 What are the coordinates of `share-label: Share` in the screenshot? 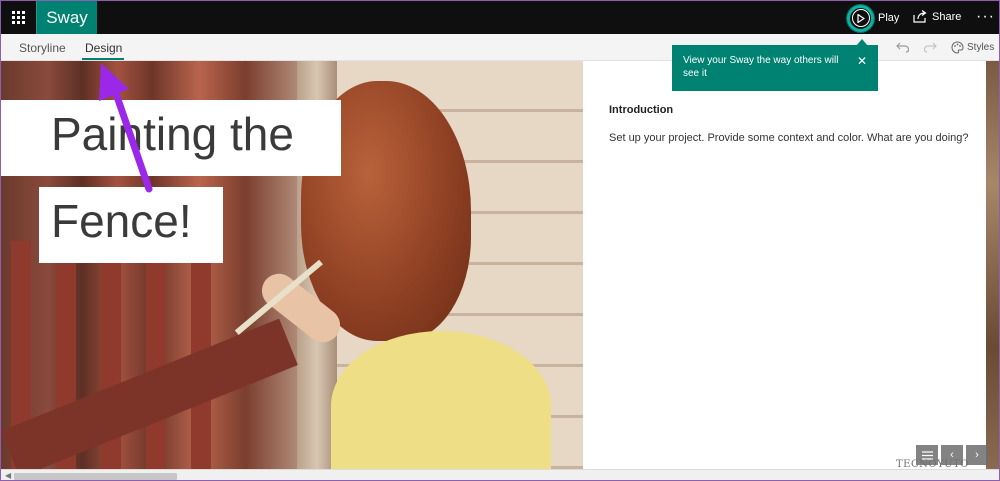 It's located at (947, 16).